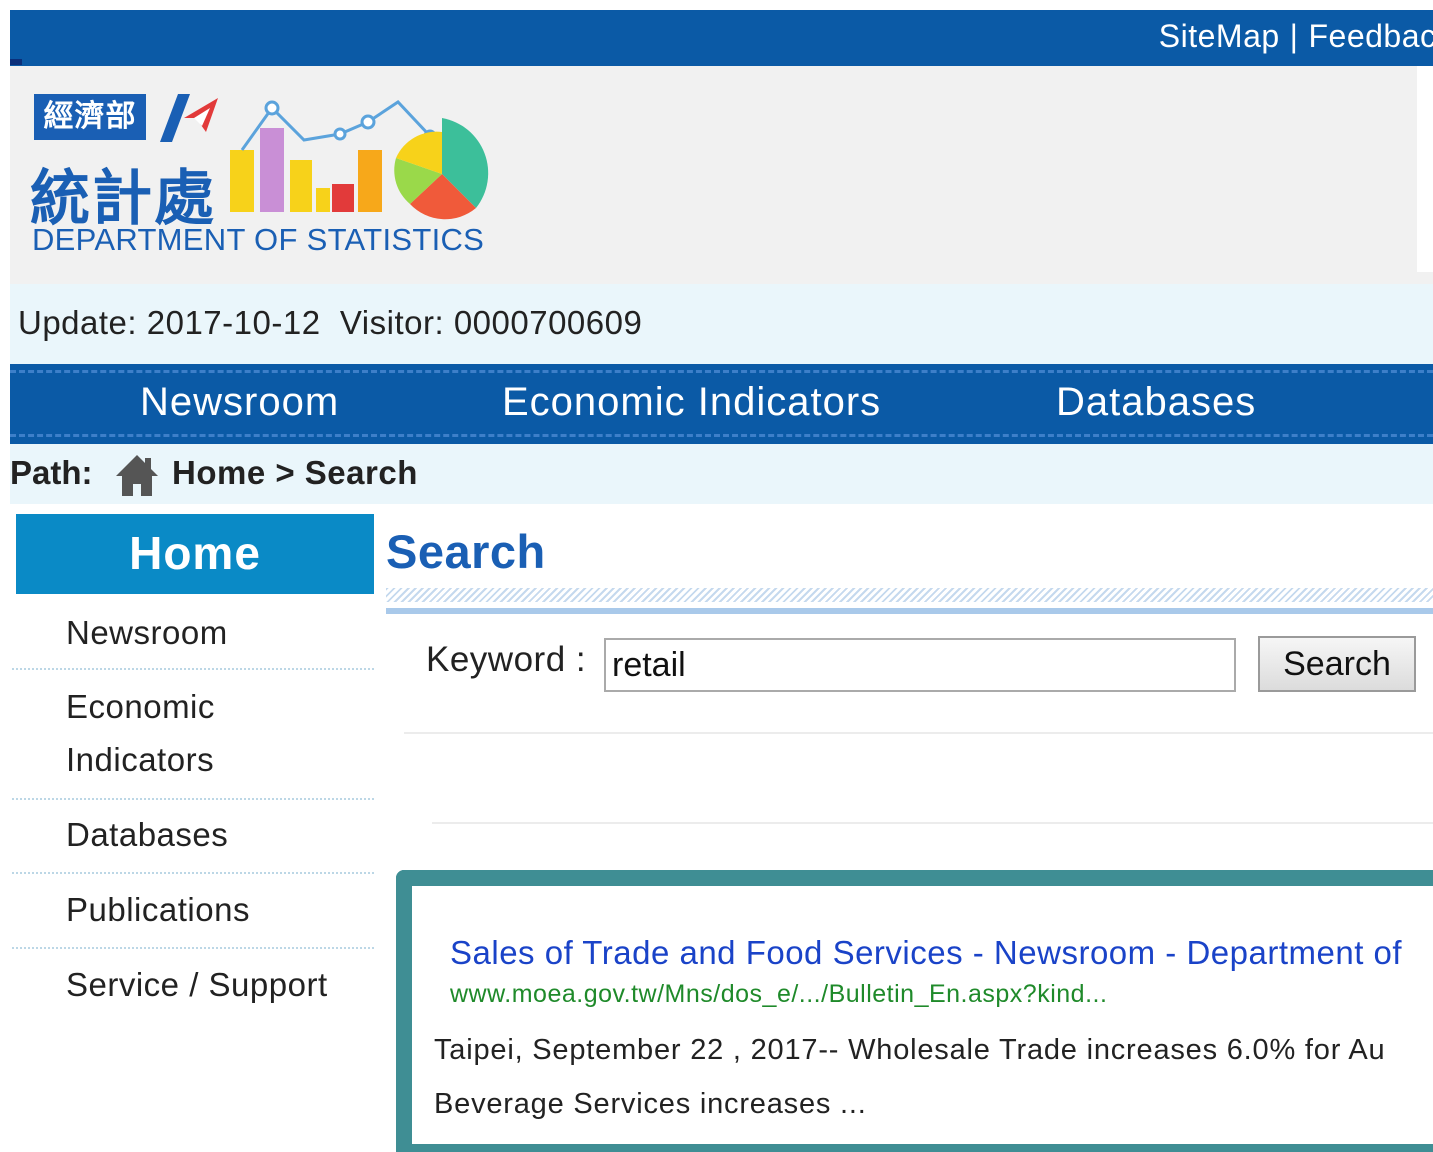 The height and width of the screenshot is (1152, 1433). Describe the element at coordinates (147, 632) in the screenshot. I see `sidebar-item-newsroom: Newsroom` at that location.